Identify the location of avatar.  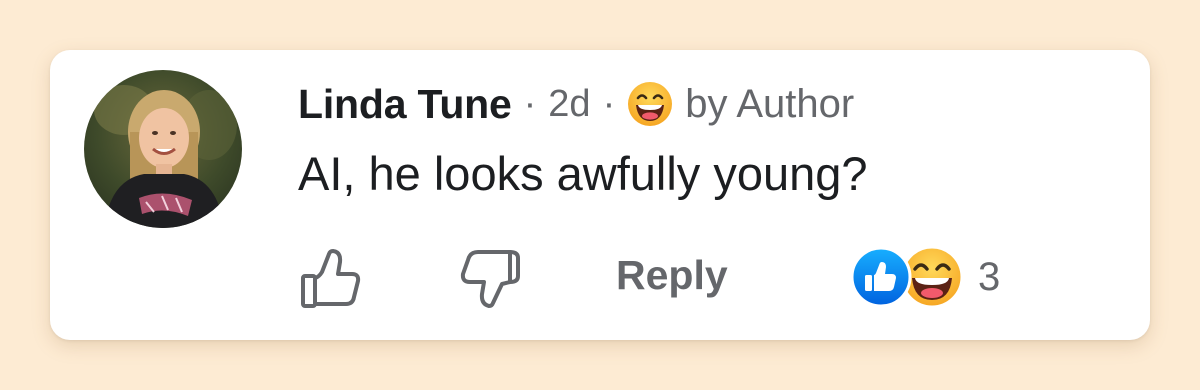
(163, 149).